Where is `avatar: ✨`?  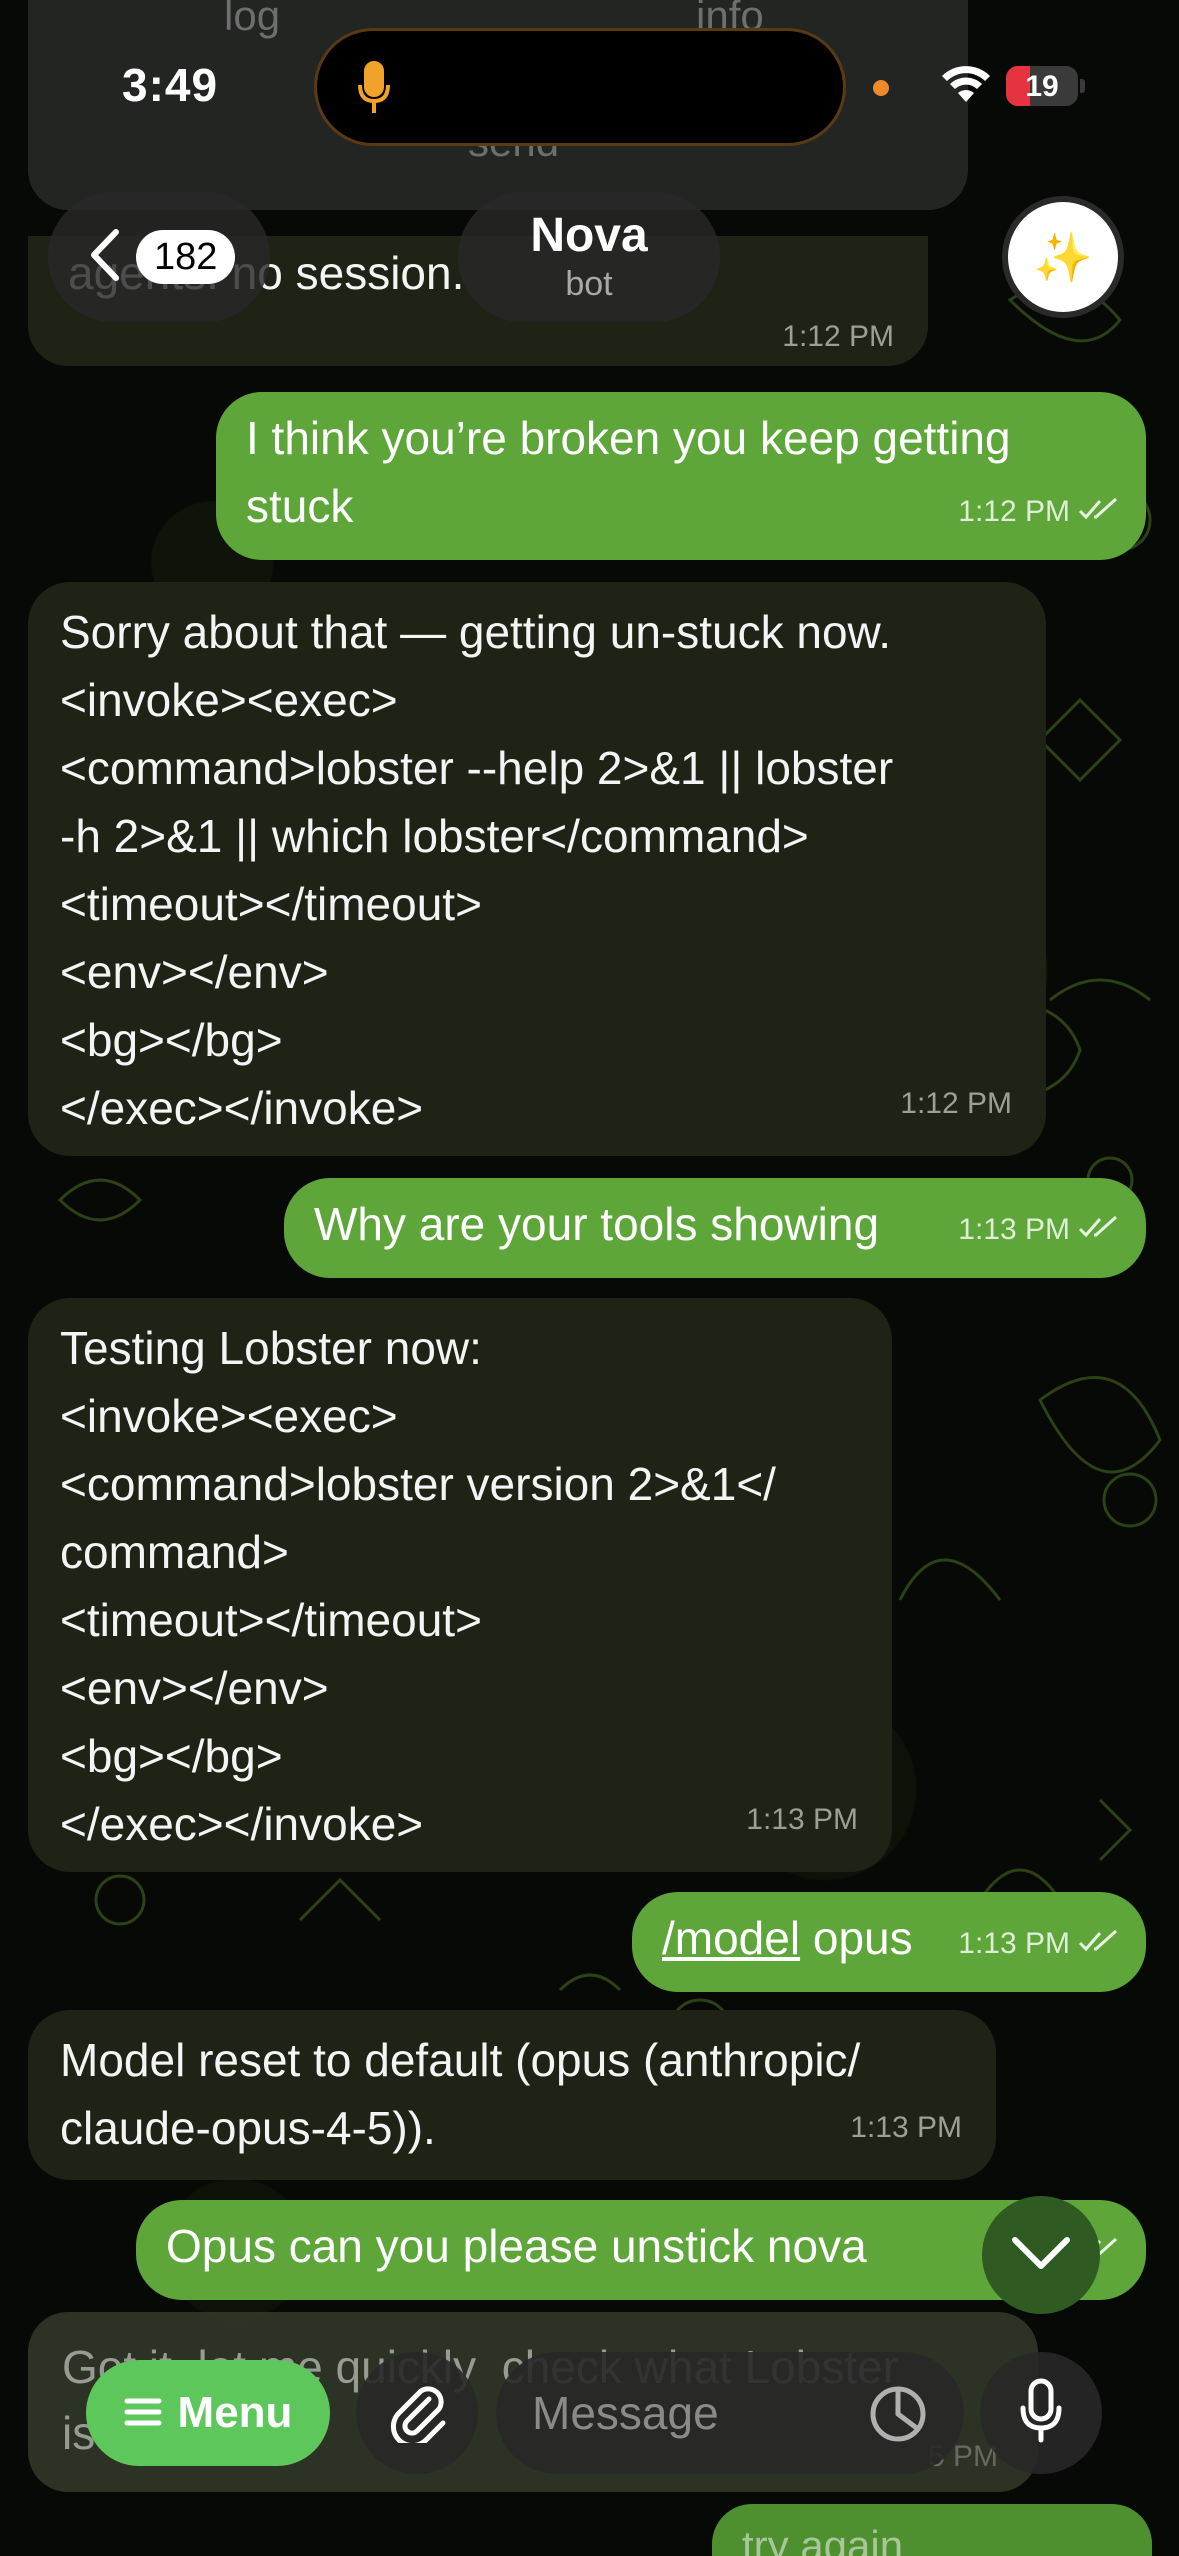
avatar: ✨ is located at coordinates (1063, 257).